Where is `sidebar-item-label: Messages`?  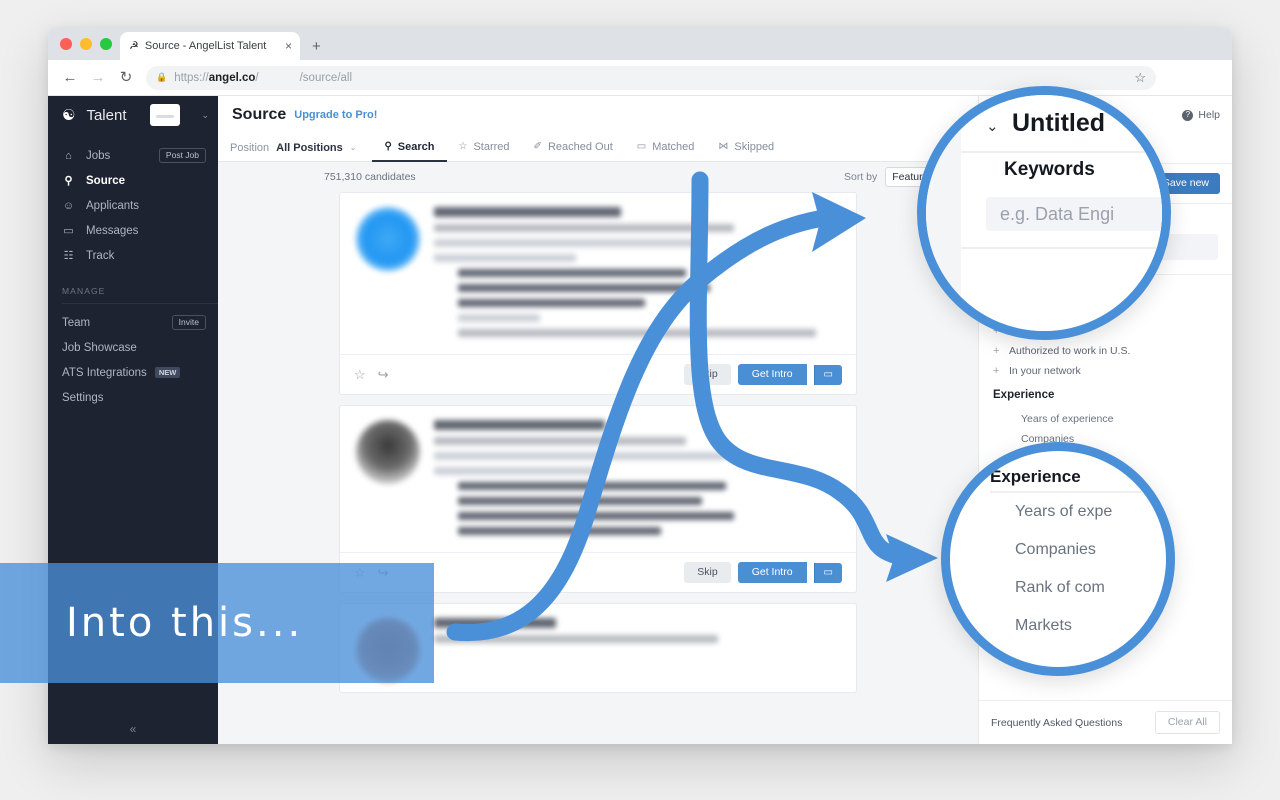 sidebar-item-label: Messages is located at coordinates (112, 230).